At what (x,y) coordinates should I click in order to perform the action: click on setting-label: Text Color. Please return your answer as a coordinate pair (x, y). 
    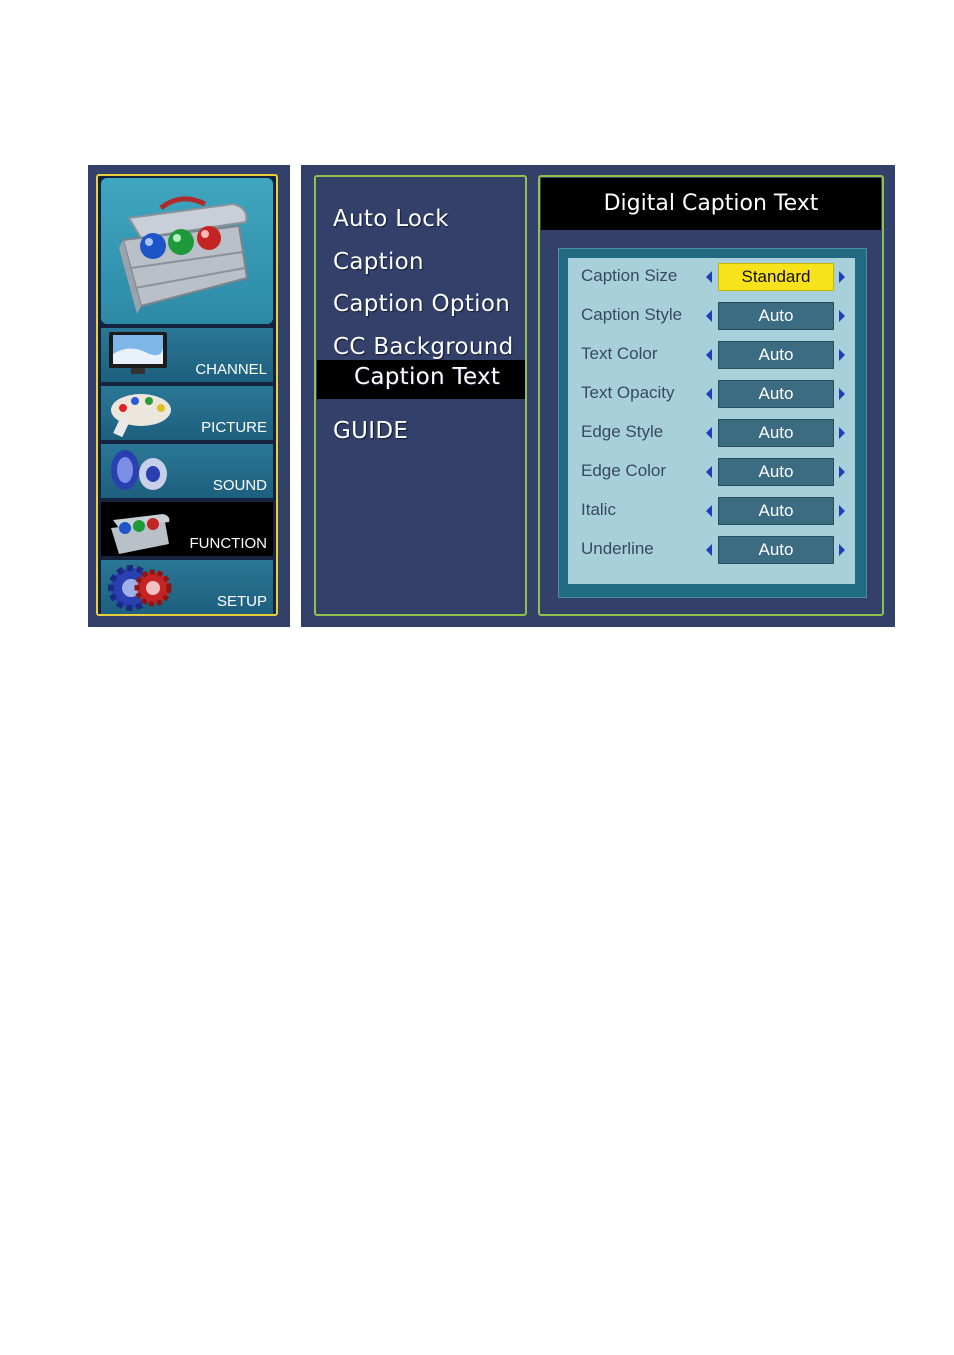
    Looking at the image, I should click on (619, 353).